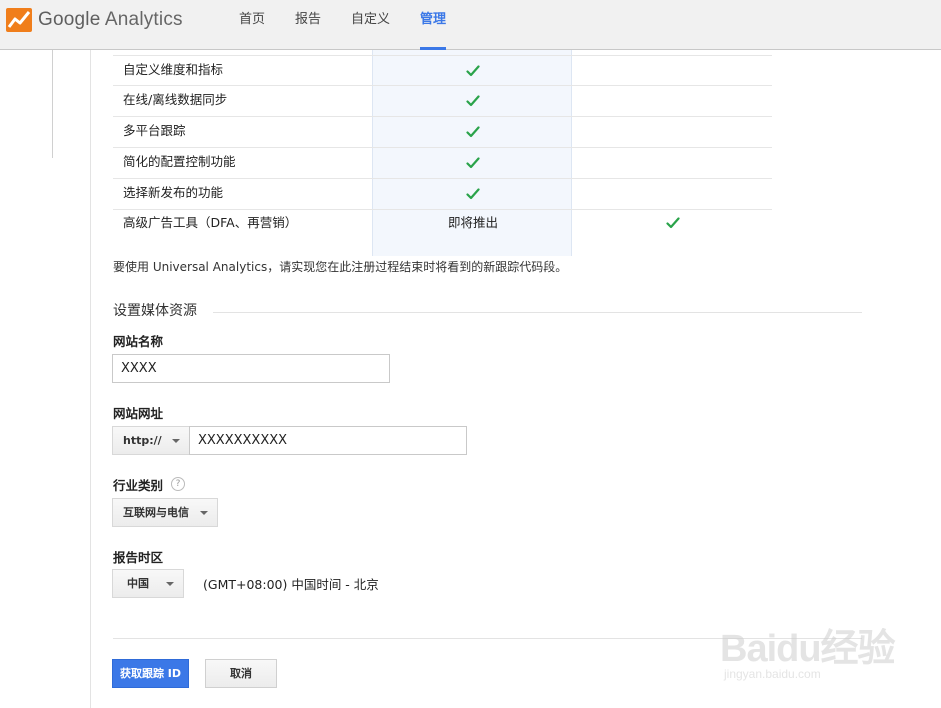 The width and height of the screenshot is (941, 708). Describe the element at coordinates (138, 341) in the screenshot. I see `site-name-label: 网站名称` at that location.